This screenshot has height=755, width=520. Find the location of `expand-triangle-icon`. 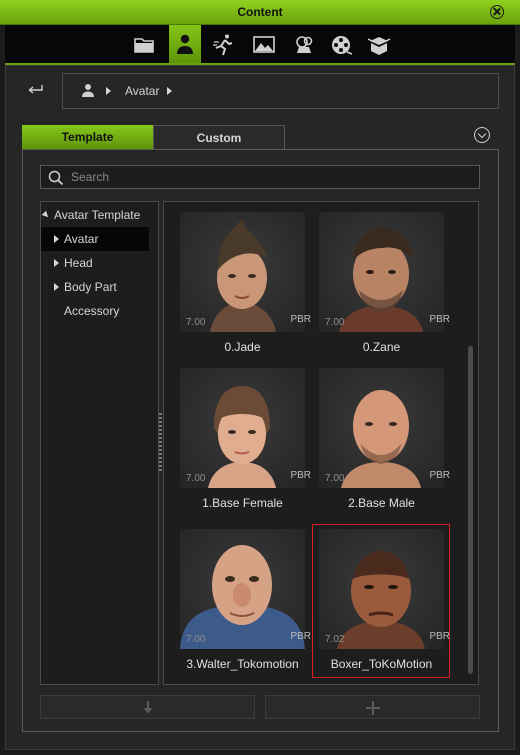

expand-triangle-icon is located at coordinates (46, 215).